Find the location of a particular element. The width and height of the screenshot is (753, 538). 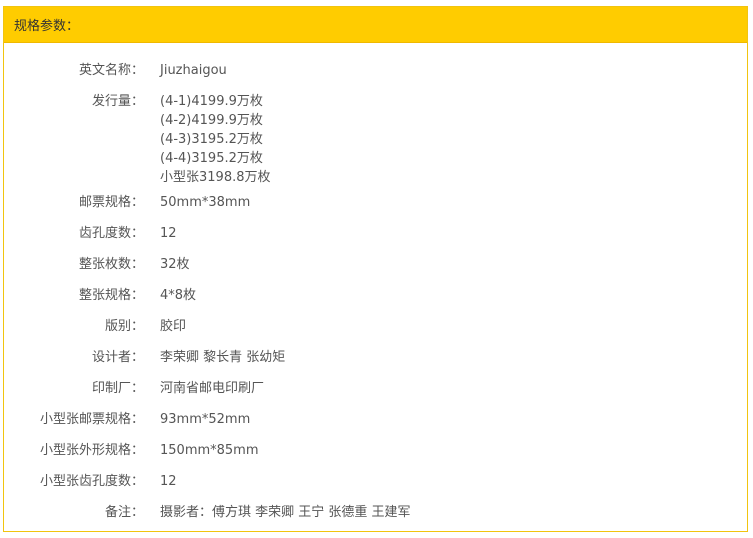

spec-label: 备注： is located at coordinates (124, 512).